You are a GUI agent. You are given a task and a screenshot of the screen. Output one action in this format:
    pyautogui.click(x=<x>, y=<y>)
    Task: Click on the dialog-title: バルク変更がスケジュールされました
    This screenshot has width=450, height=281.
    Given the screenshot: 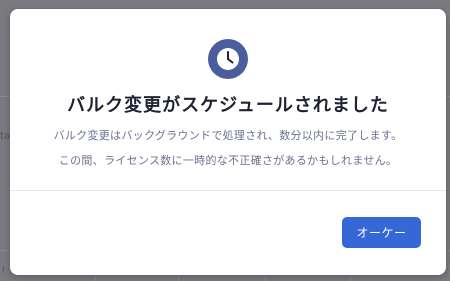 What is the action you would take?
    pyautogui.click(x=228, y=105)
    